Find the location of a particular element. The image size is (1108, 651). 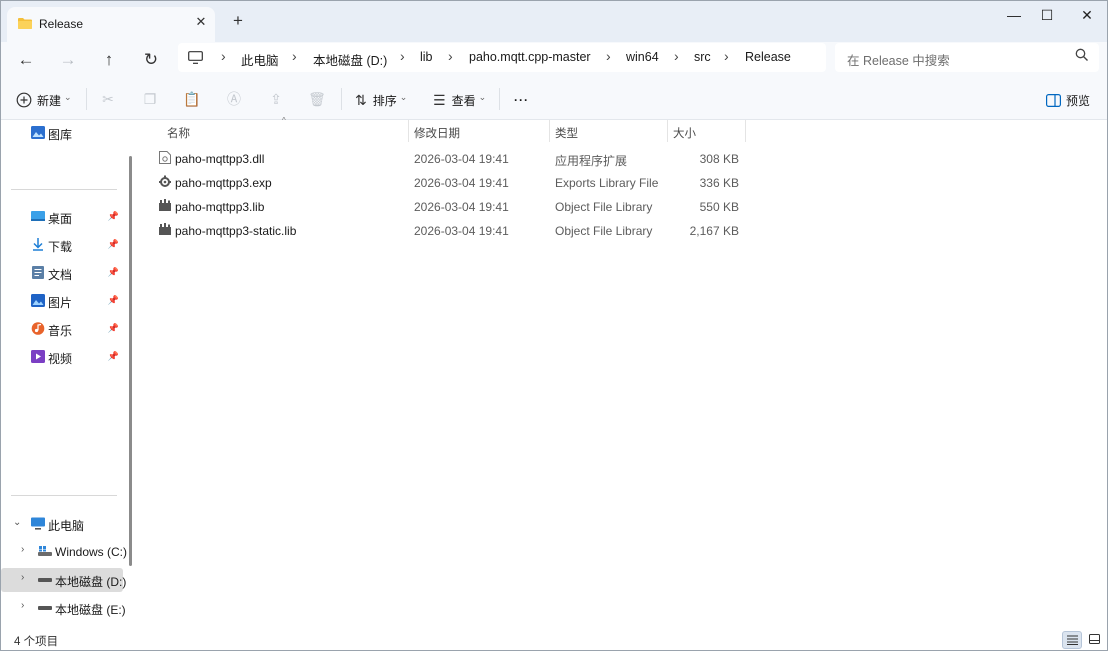

breadcrumb-win64: win64 is located at coordinates (642, 57).